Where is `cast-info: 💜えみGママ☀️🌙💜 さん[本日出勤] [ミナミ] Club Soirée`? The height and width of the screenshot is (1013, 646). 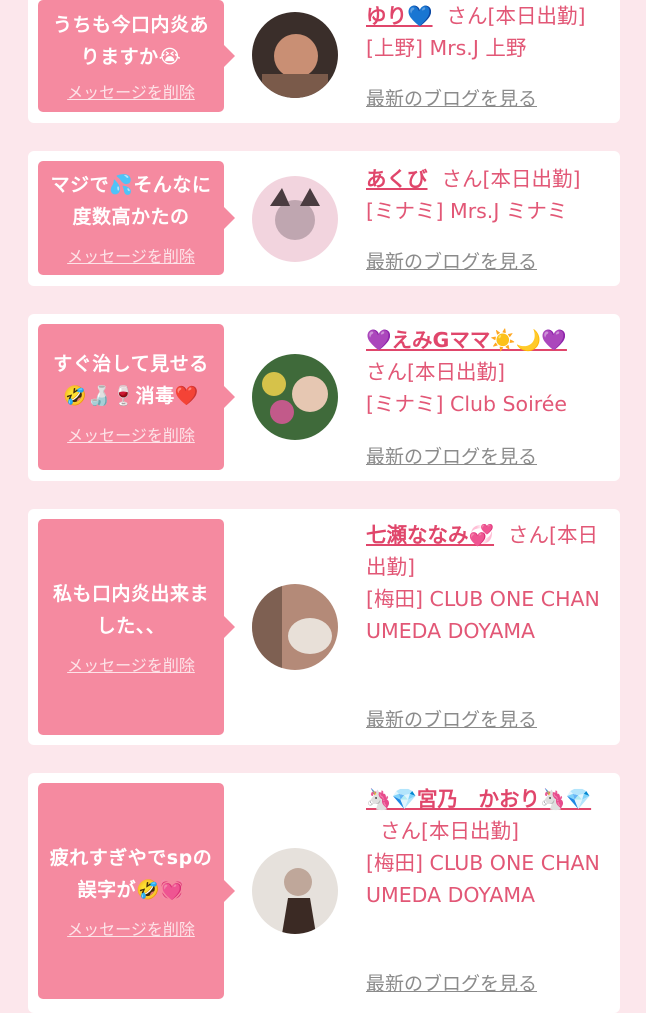 cast-info: 💜えみGママ☀️🌙💜 さん[本日出勤] [ミナミ] Club Soirée is located at coordinates (489, 372).